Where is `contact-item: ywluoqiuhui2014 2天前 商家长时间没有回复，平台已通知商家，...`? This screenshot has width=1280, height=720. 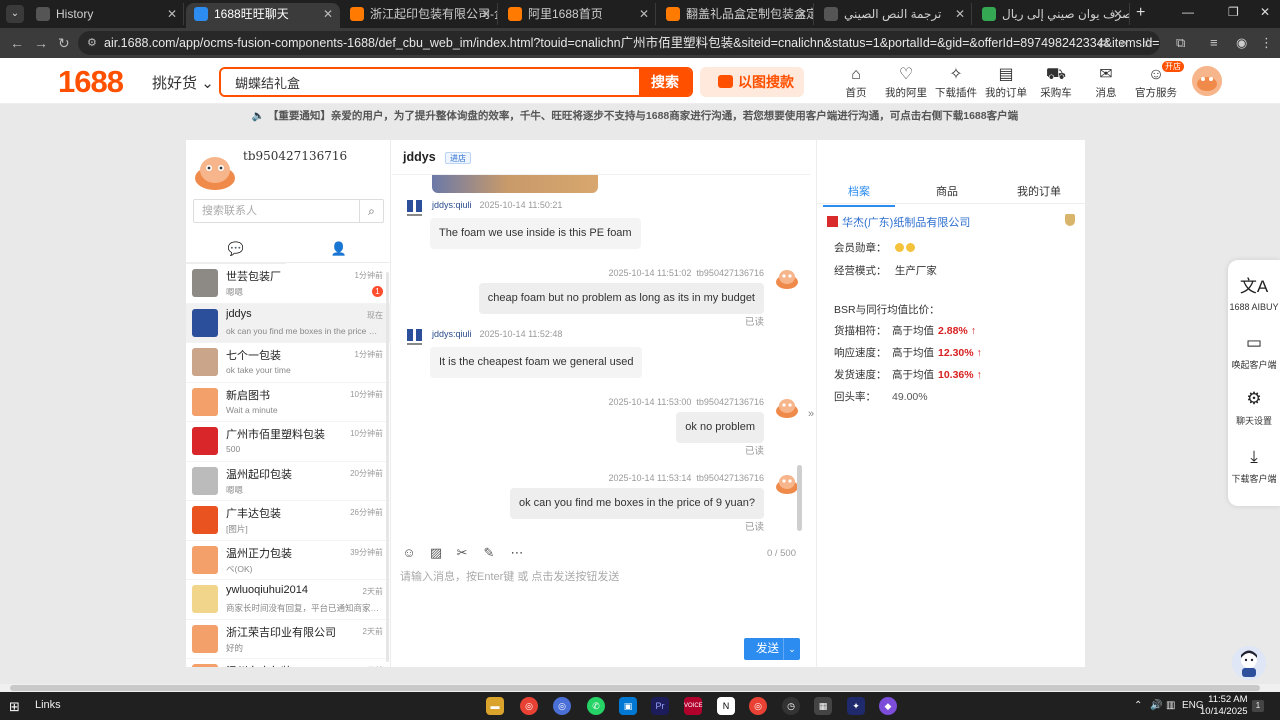 contact-item: ywluoqiuhui2014 2天前 商家长时间没有回复，平台已通知商家，... is located at coordinates (288, 600).